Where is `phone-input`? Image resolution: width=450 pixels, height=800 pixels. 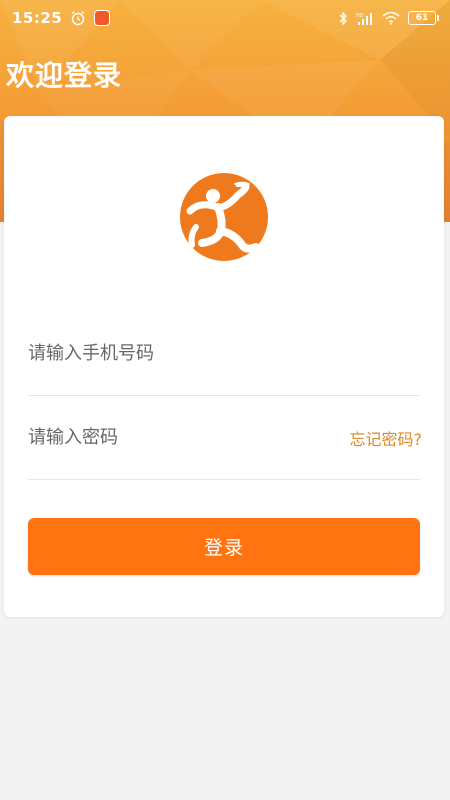
phone-input is located at coordinates (224, 353).